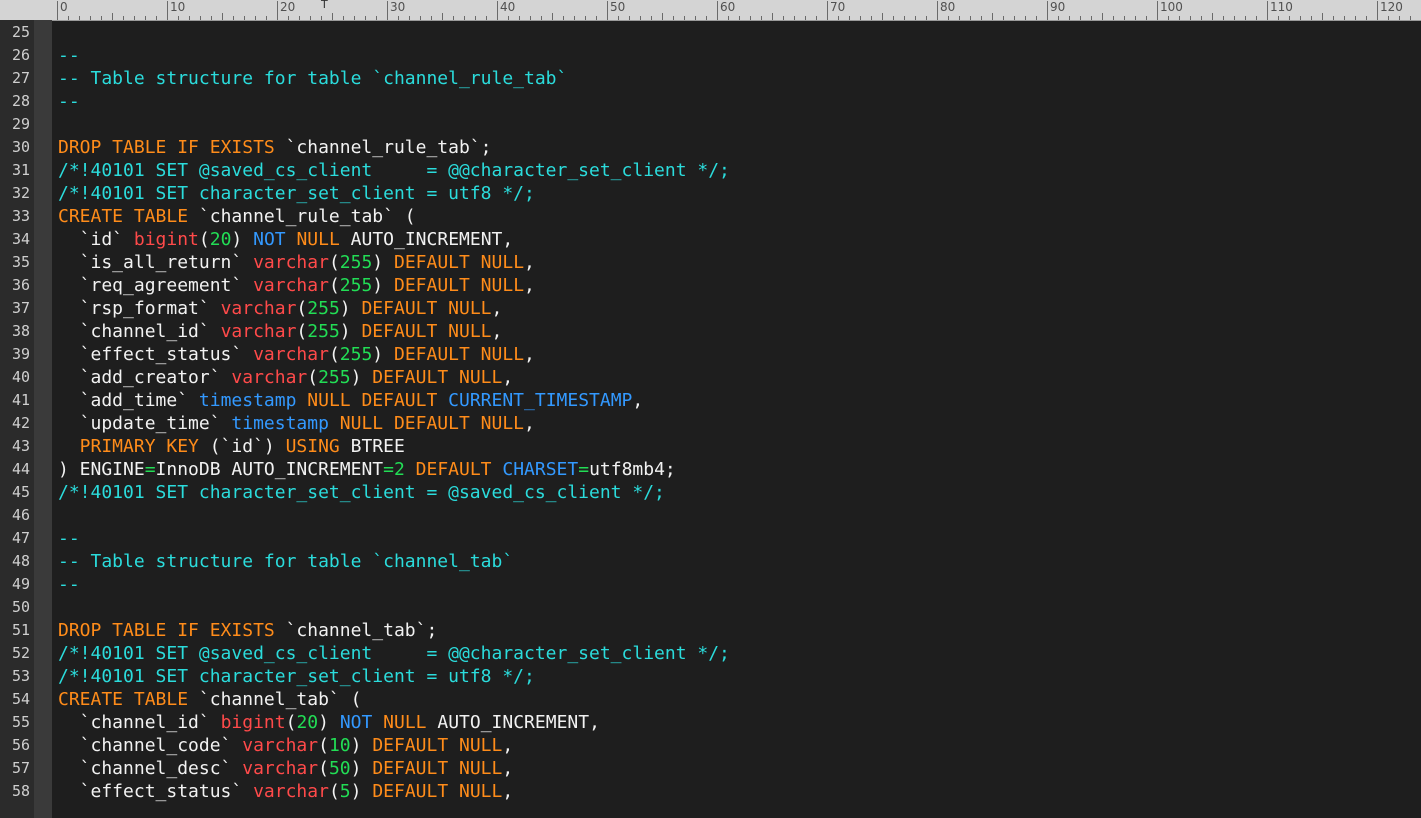  I want to click on code-line: 50, so click(710, 607).